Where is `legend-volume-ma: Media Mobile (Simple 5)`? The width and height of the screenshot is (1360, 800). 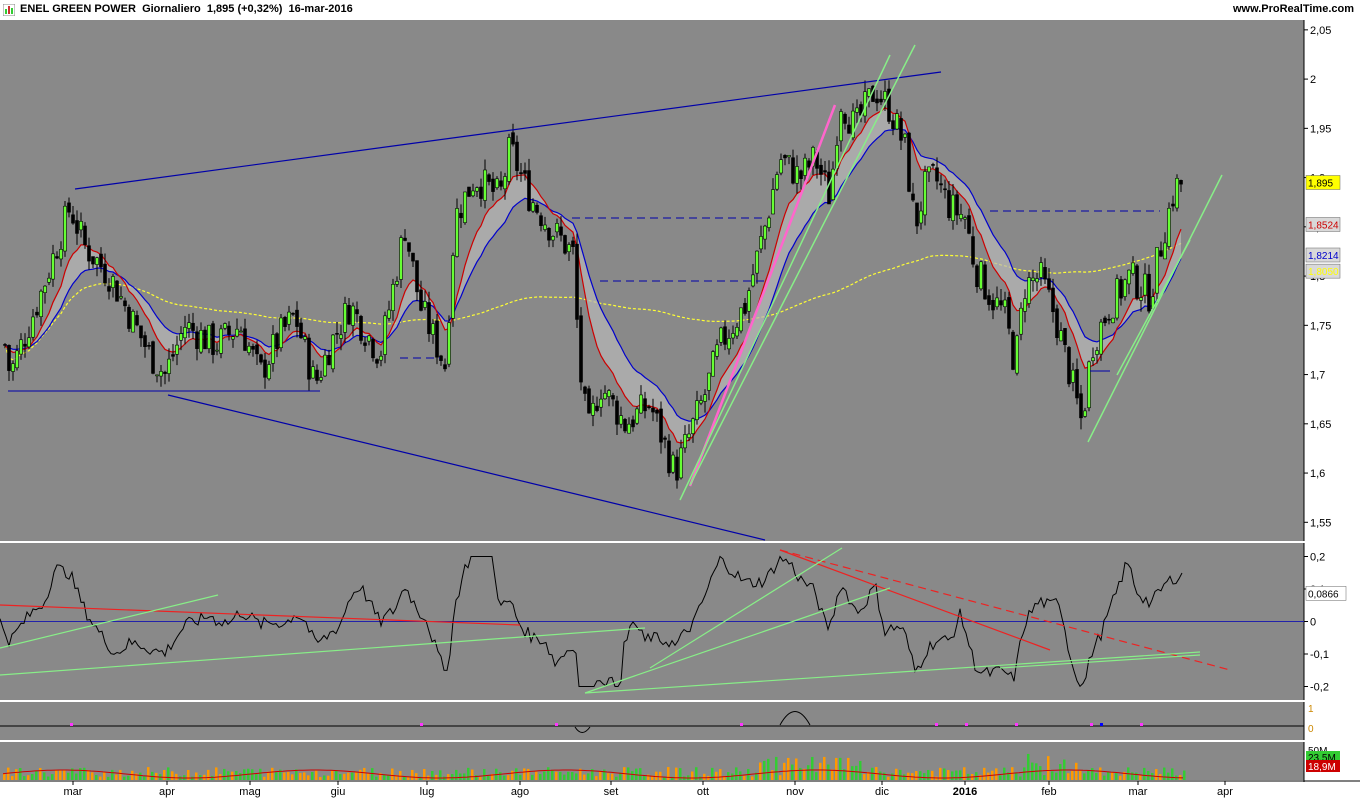 legend-volume-ma: Media Mobile (Simple 5) is located at coordinates (98, 750).